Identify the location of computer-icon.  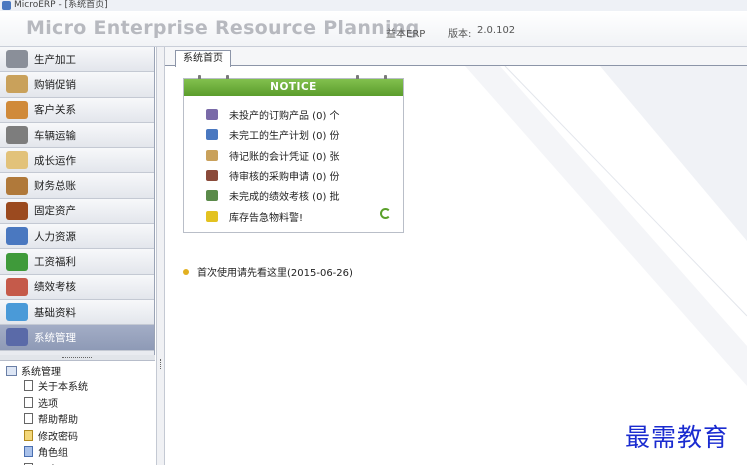
(11, 370).